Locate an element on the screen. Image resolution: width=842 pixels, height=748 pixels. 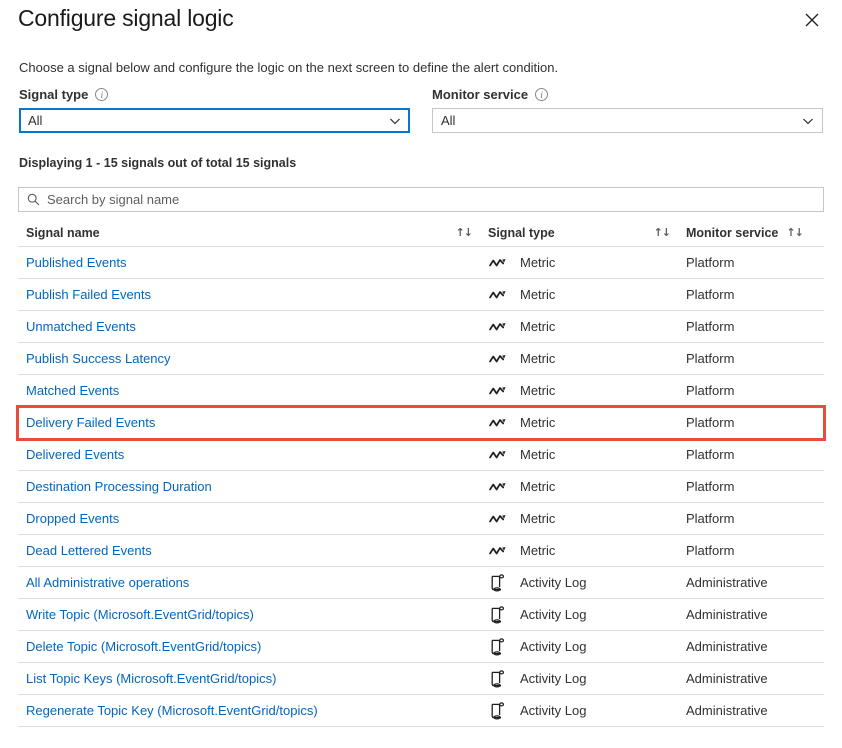
search-icon is located at coordinates (33, 199).